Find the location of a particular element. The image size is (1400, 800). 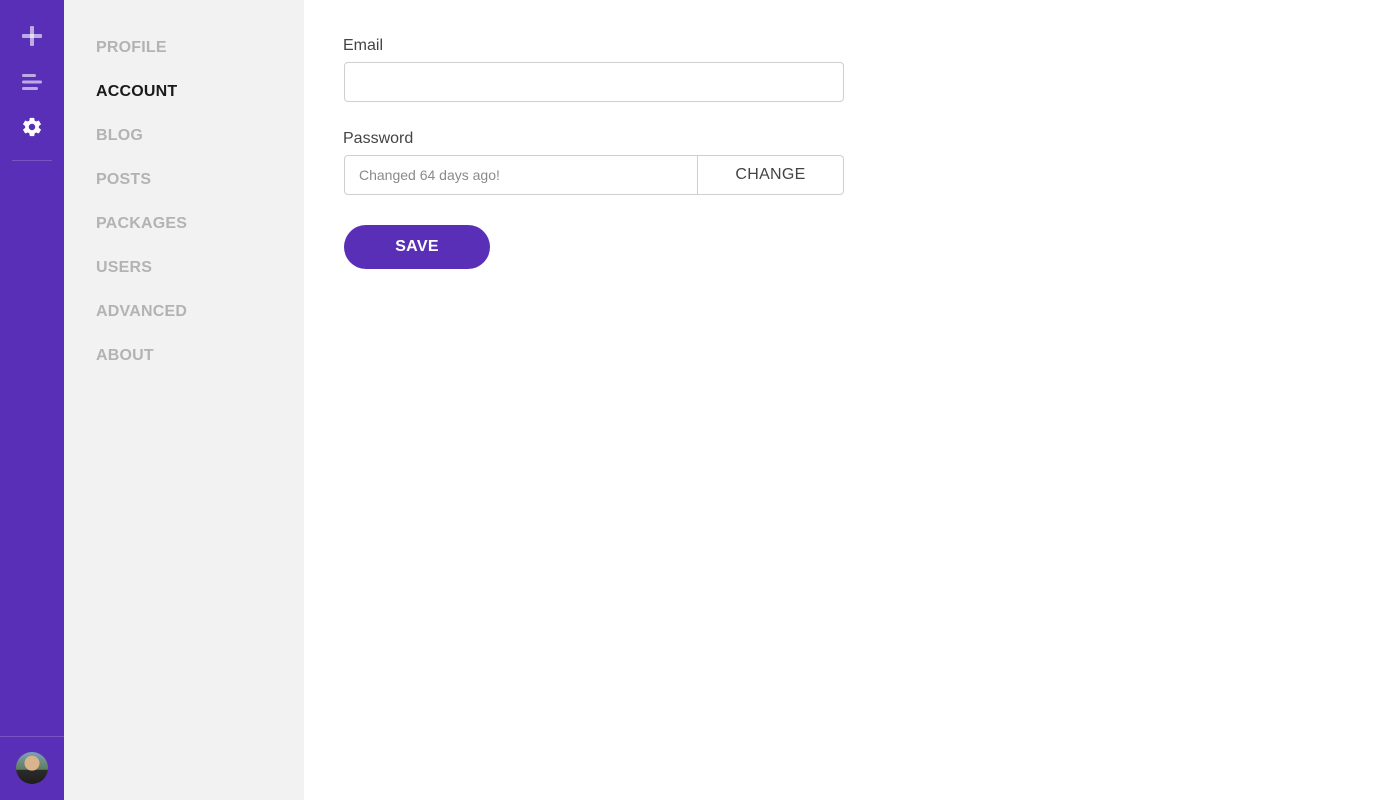

email-field is located at coordinates (594, 82).